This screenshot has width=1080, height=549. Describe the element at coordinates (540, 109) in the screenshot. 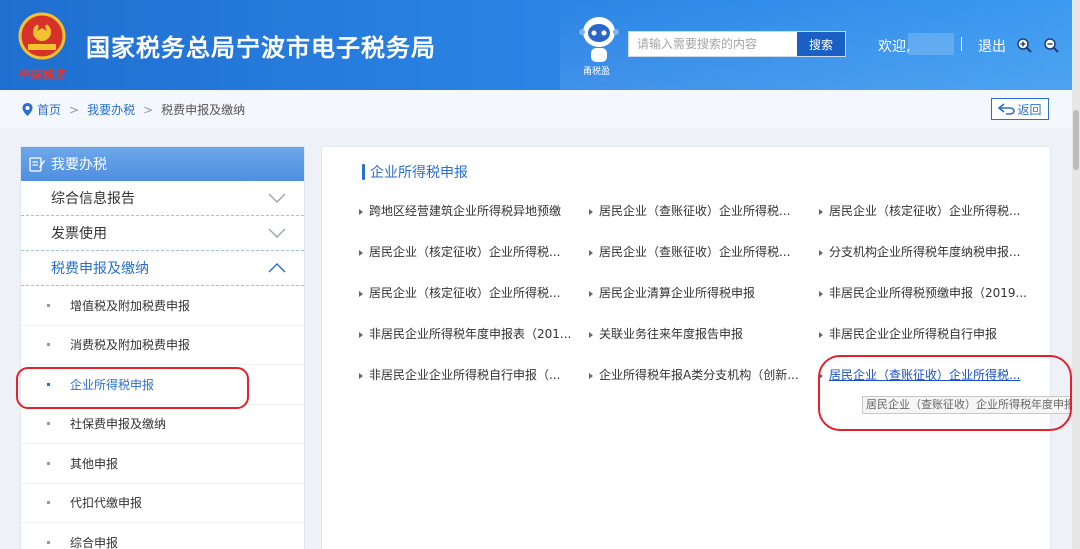

I see `breadcrumb-bar: 首页 > 我要办税 > 税费申报及缴纳` at that location.